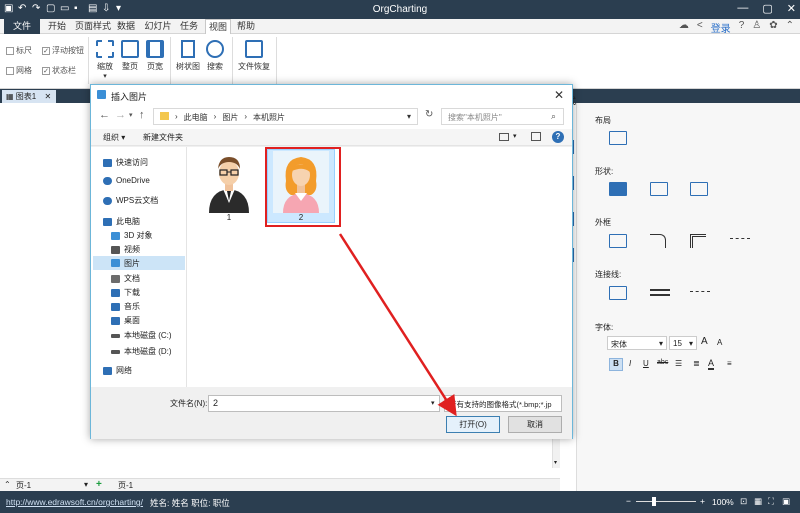 The width and height of the screenshot is (800, 513). I want to click on search-button: 搜索, so click(215, 56).